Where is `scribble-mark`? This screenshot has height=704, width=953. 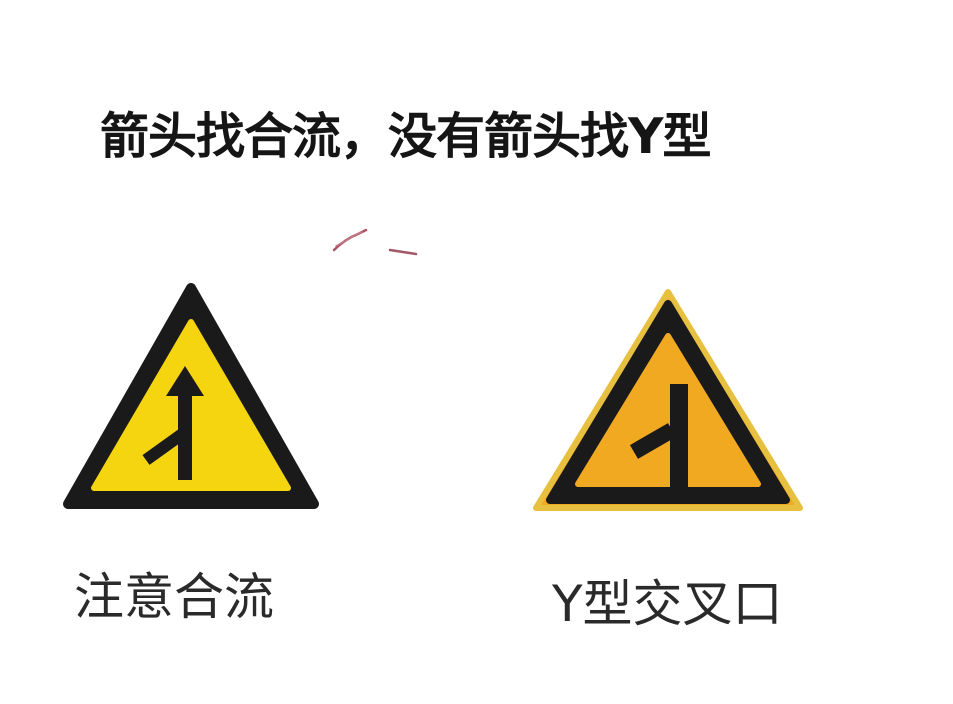 scribble-mark is located at coordinates (375, 242).